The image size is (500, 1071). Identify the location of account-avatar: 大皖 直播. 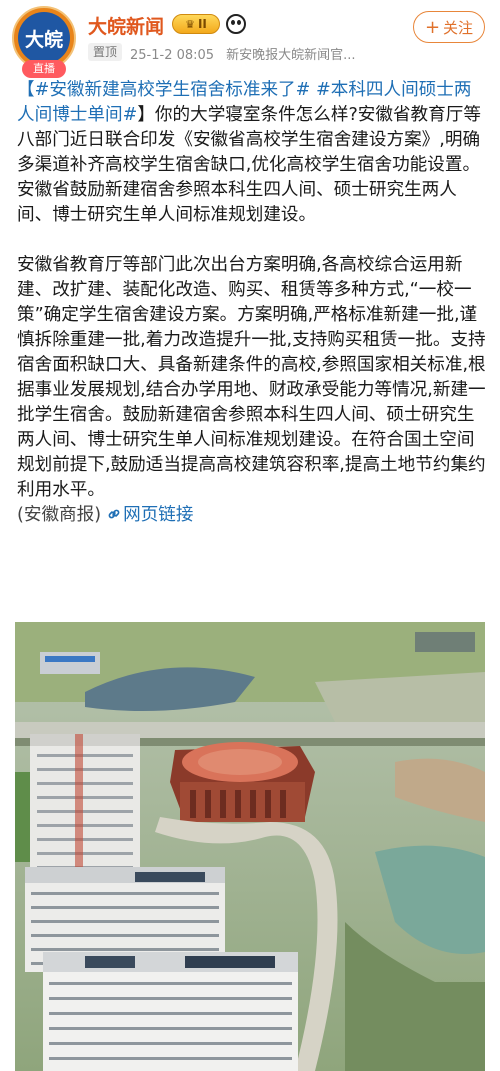
(44, 42).